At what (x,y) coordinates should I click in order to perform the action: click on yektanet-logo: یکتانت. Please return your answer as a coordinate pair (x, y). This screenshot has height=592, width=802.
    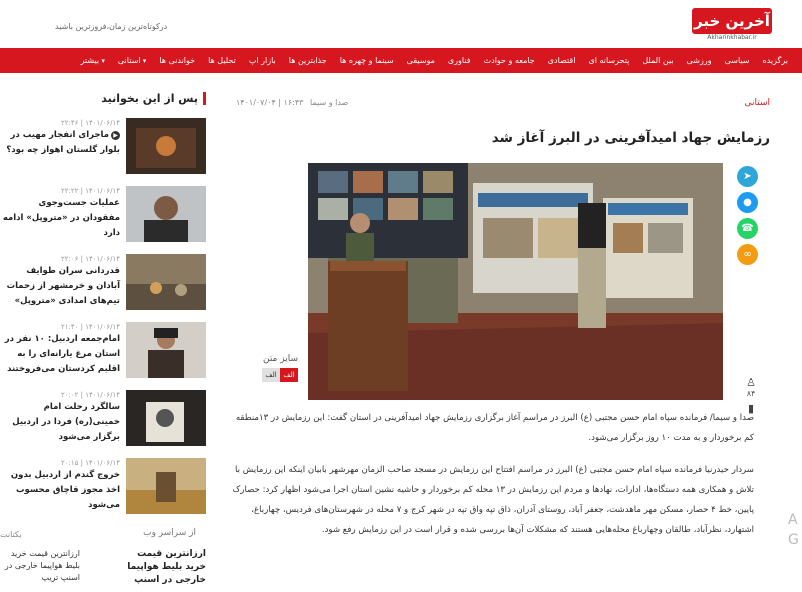
    Looking at the image, I should click on (11, 534).